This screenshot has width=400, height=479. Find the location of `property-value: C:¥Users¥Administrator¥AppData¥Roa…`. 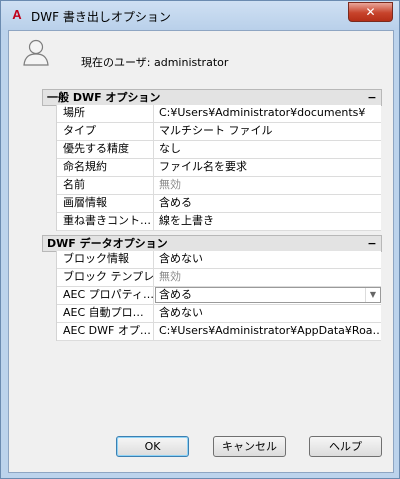

property-value: C:¥Users¥Administrator¥AppData¥Roa… is located at coordinates (268, 331).